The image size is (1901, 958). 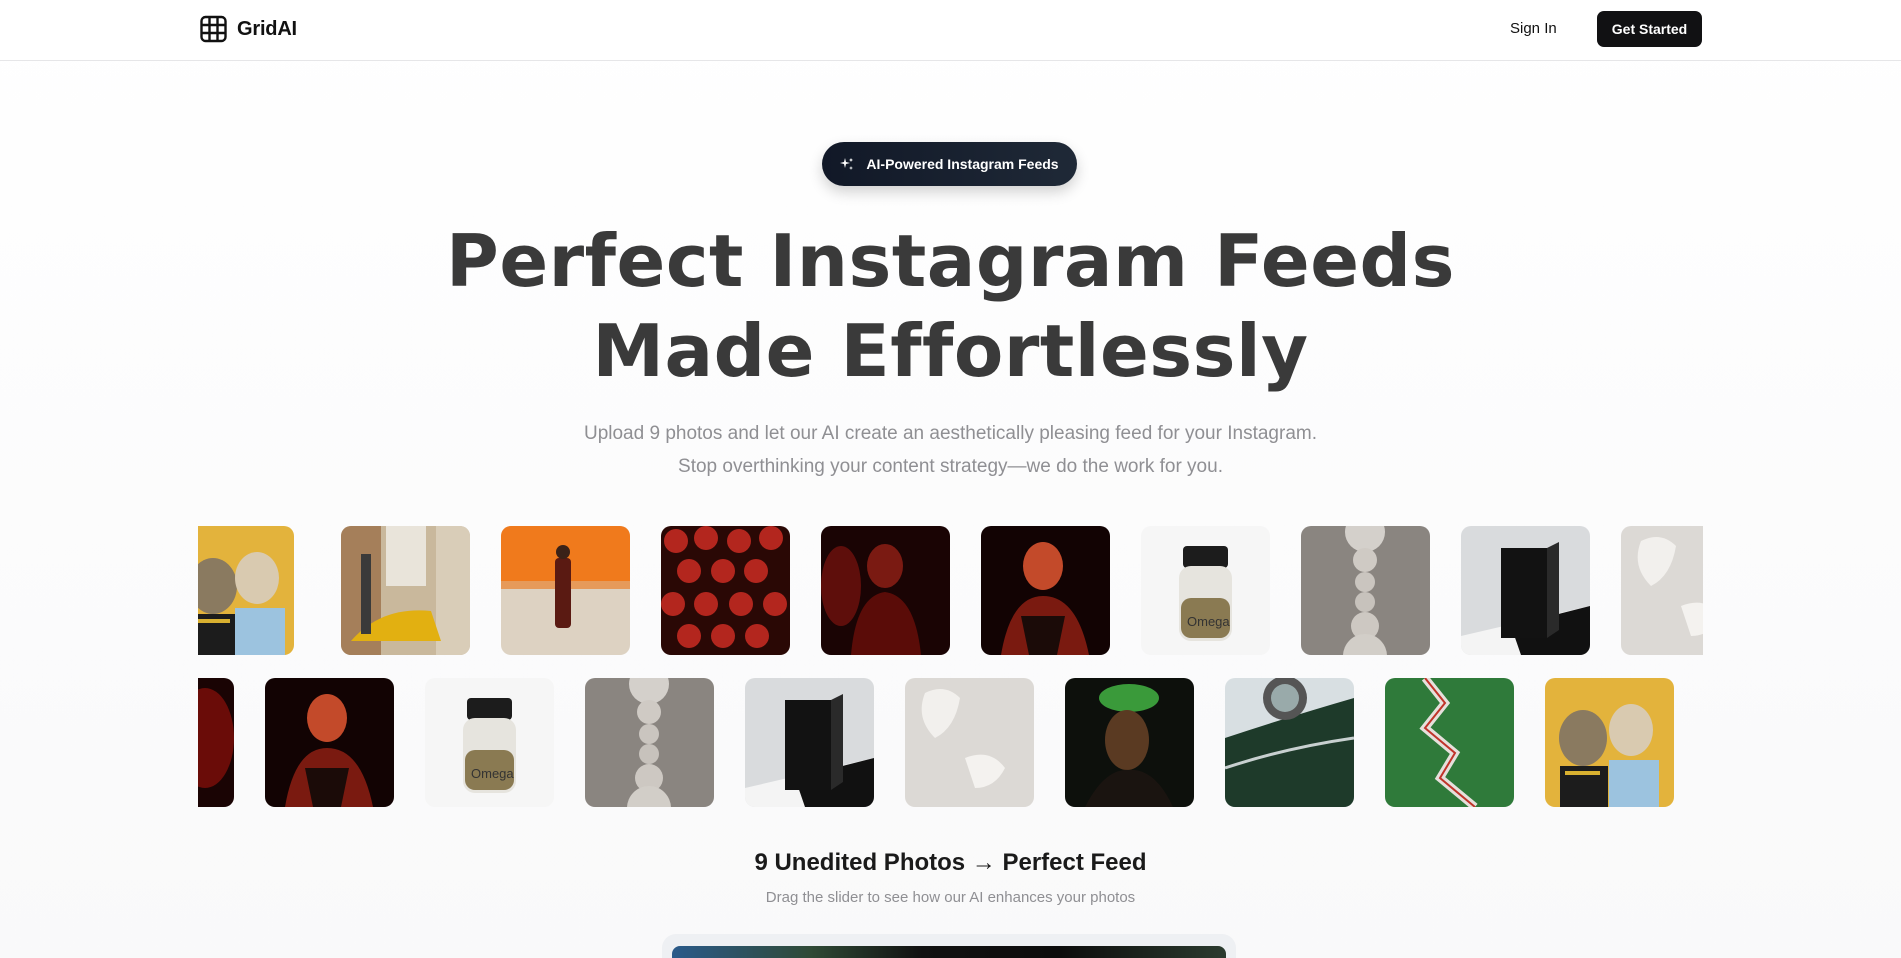 What do you see at coordinates (962, 164) in the screenshot?
I see `badge-label: AI-Powered Instagram Feeds` at bounding box center [962, 164].